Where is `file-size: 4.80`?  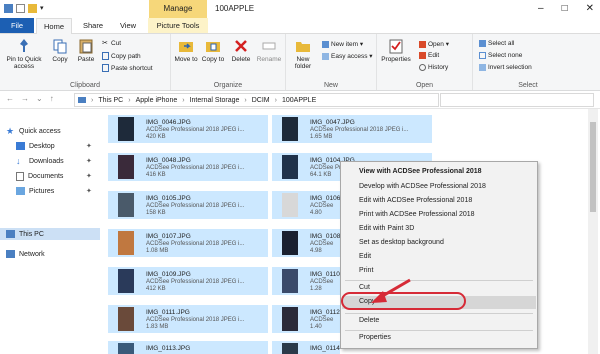 file-size: 4.80 is located at coordinates (316, 213).